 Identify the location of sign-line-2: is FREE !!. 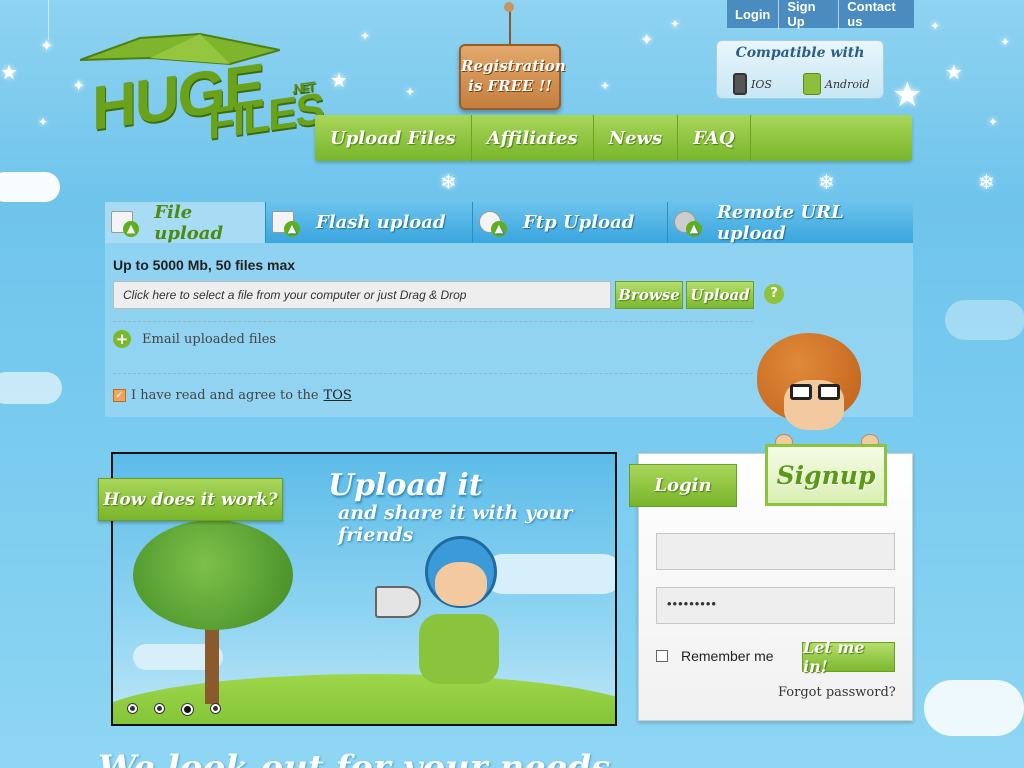
(510, 86).